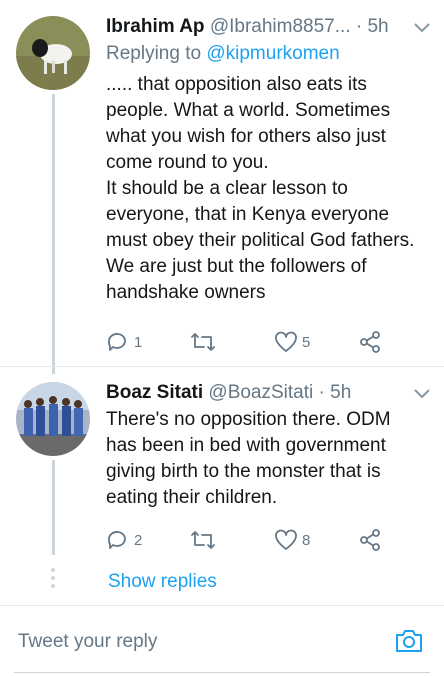 Image resolution: width=444 pixels, height=676 pixels. Describe the element at coordinates (155, 26) in the screenshot. I see `author-name: Ibrahim Ap` at that location.